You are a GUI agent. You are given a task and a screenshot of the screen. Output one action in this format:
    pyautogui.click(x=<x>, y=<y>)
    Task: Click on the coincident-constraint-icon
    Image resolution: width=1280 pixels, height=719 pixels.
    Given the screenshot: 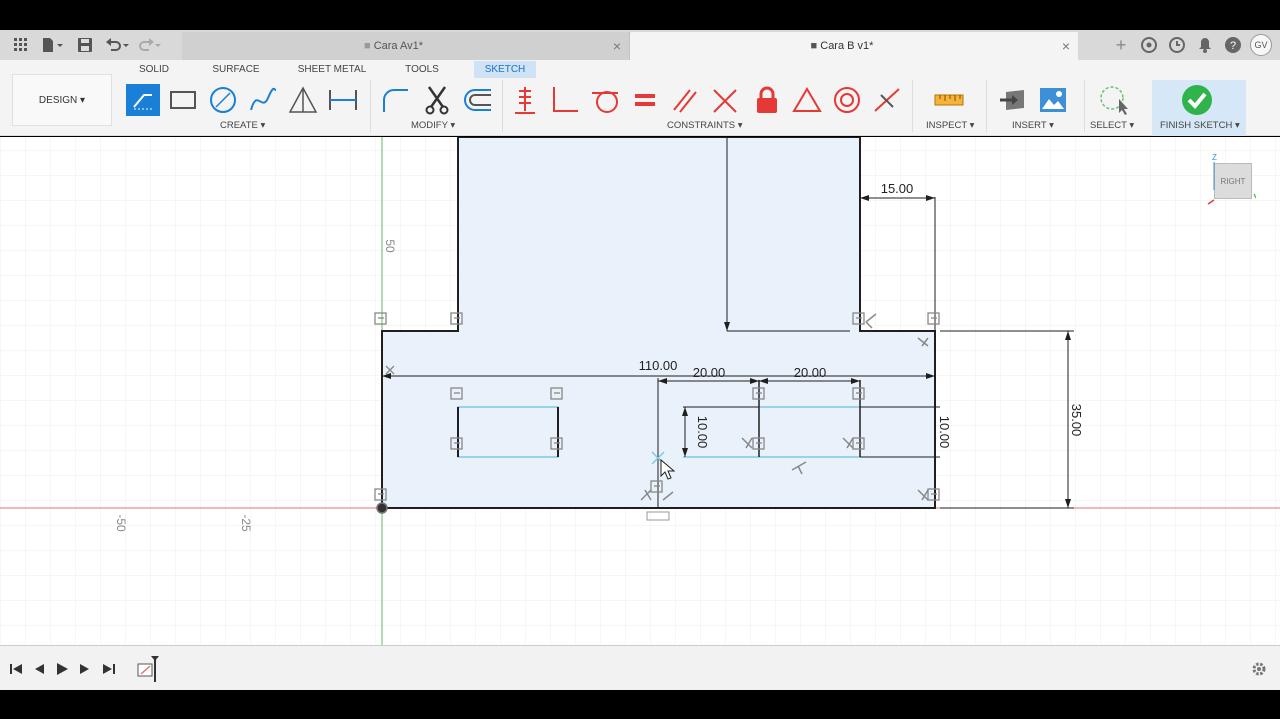 What is the action you would take?
    pyautogui.click(x=725, y=100)
    